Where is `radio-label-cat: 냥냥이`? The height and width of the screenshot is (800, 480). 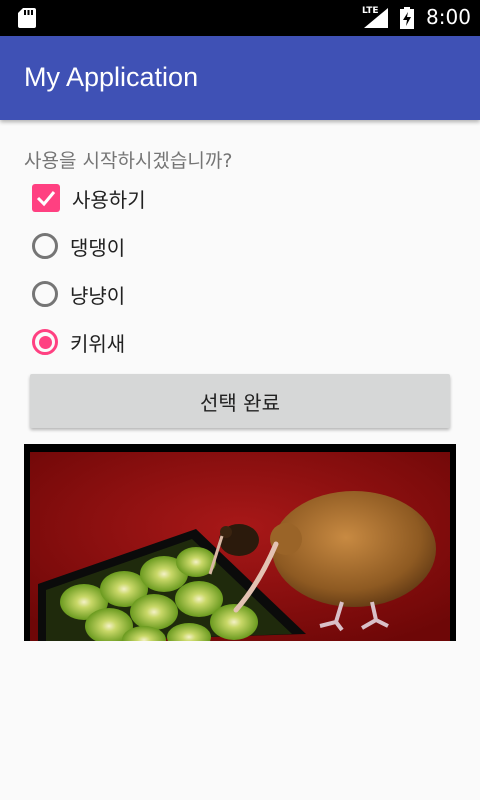
radio-label-cat: 냥냥이 is located at coordinates (98, 295).